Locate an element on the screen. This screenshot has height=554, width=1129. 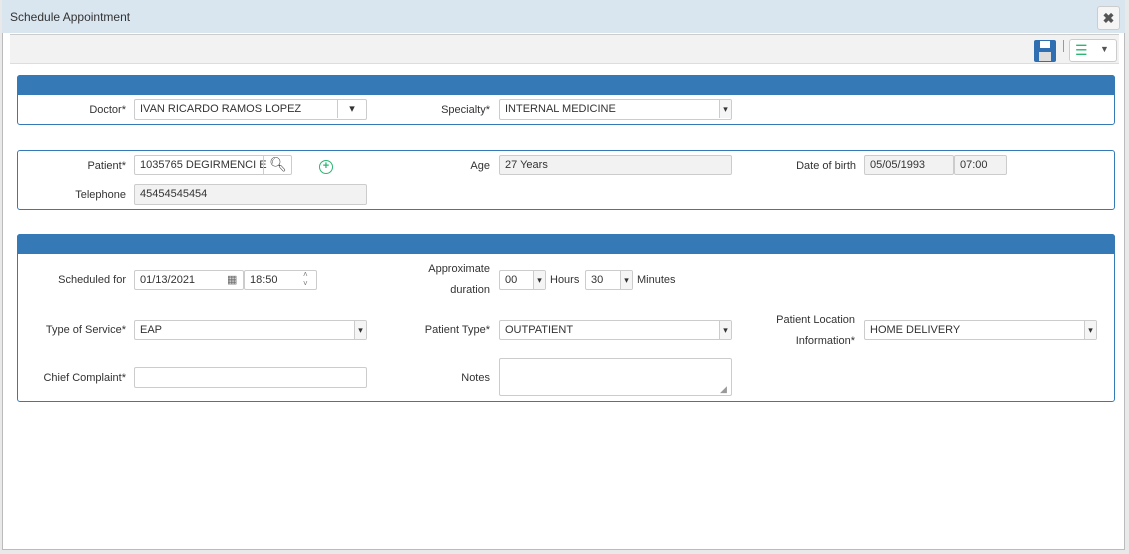
age-label: Age is located at coordinates (480, 166).